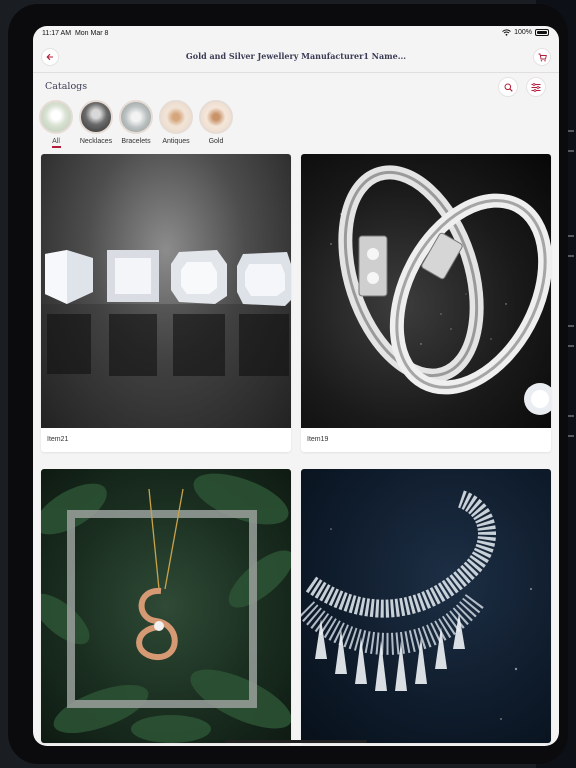  What do you see at coordinates (96, 141) in the screenshot?
I see `catalog-label: Necklaces` at bounding box center [96, 141].